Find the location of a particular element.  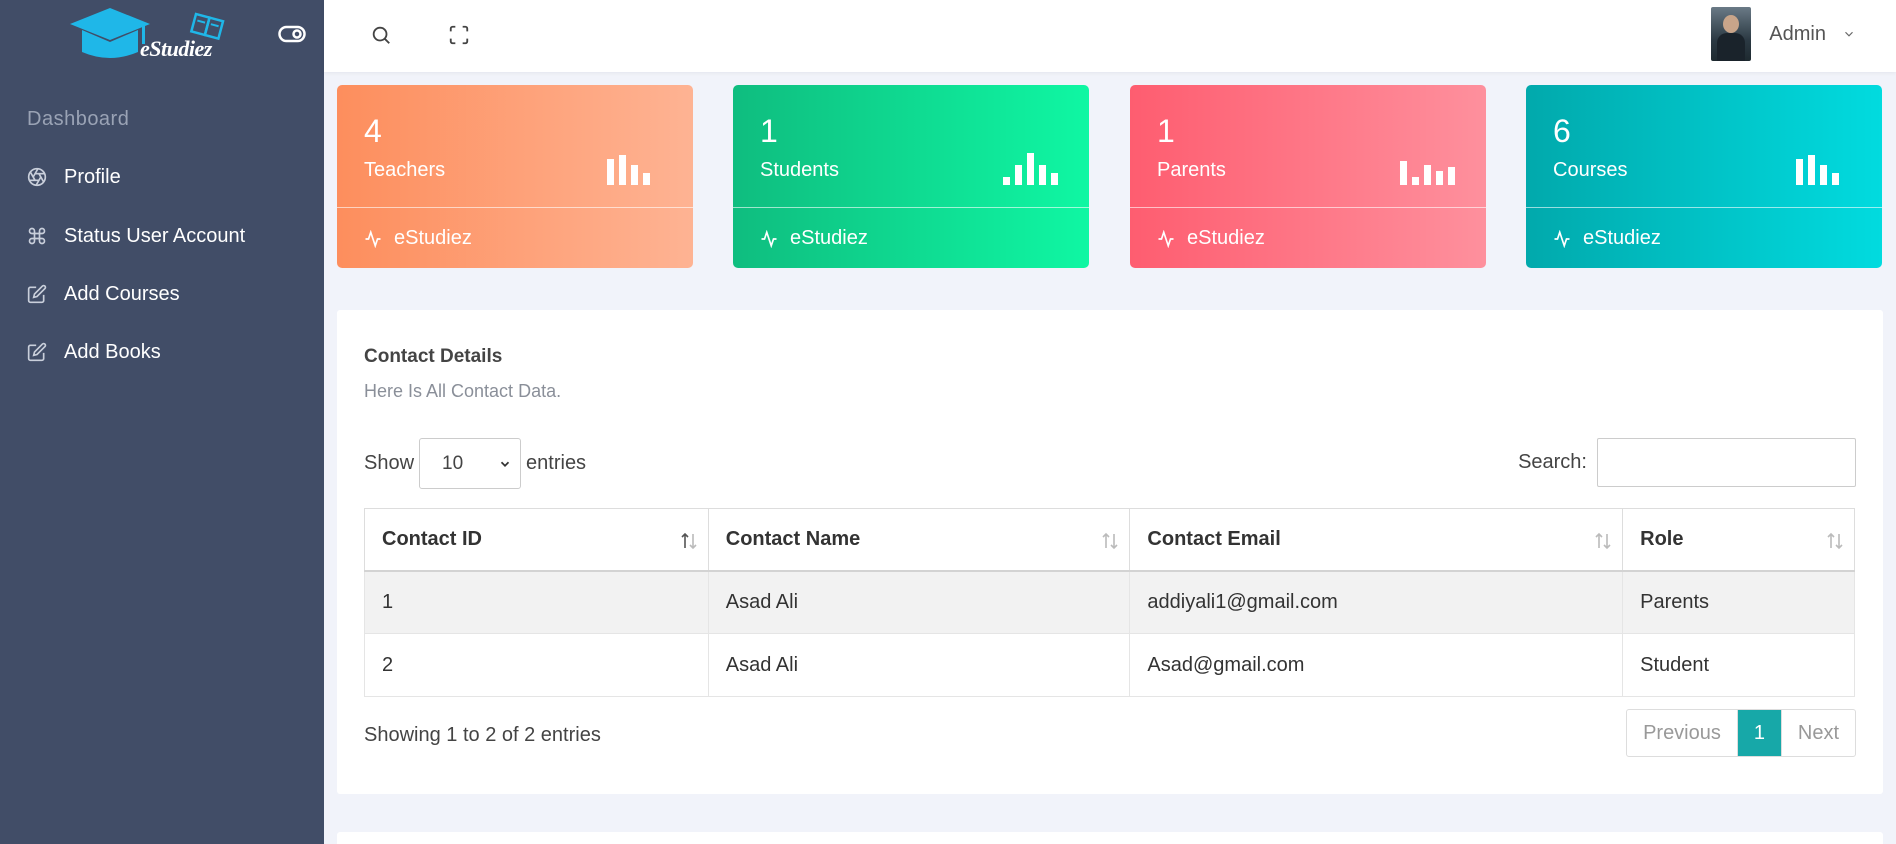

sidebar-item-add-courses: Add Courses is located at coordinates (162, 294).